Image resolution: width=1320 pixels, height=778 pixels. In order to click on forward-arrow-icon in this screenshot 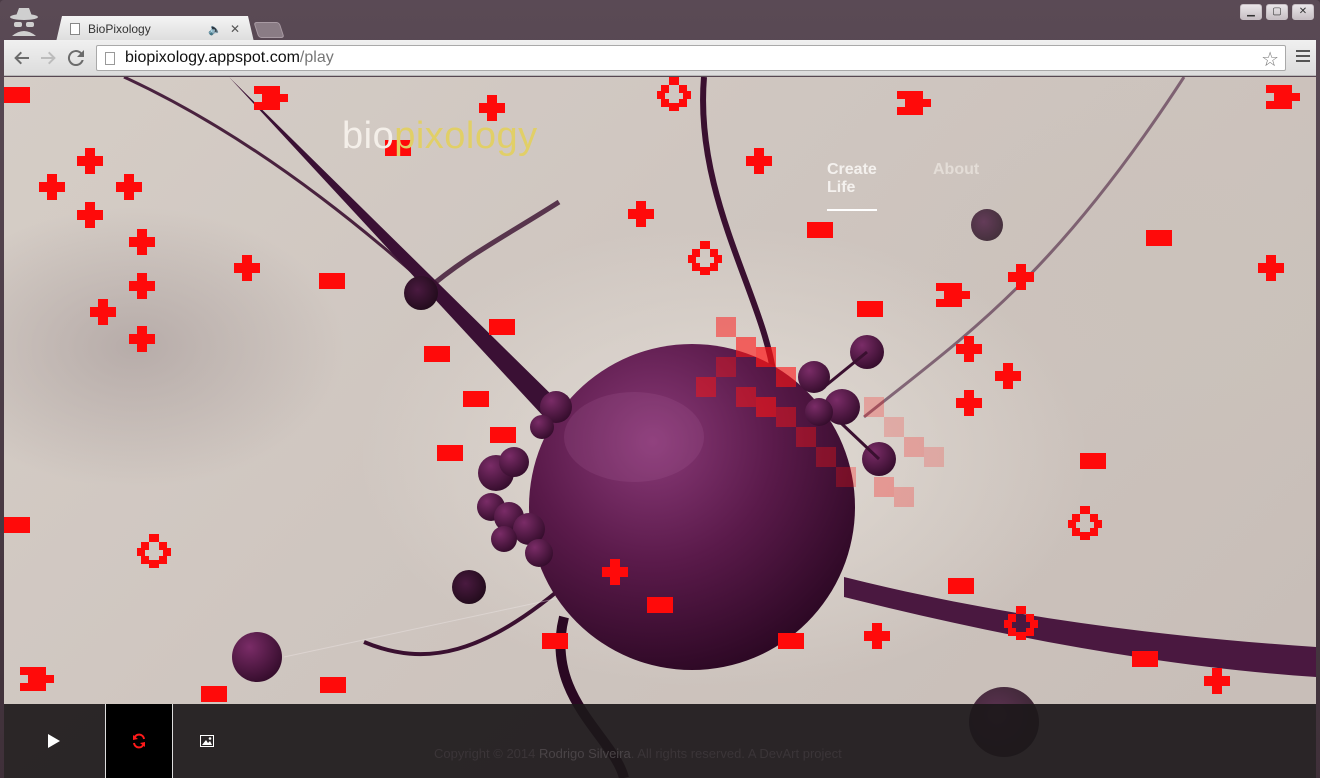, I will do `click(48, 58)`.